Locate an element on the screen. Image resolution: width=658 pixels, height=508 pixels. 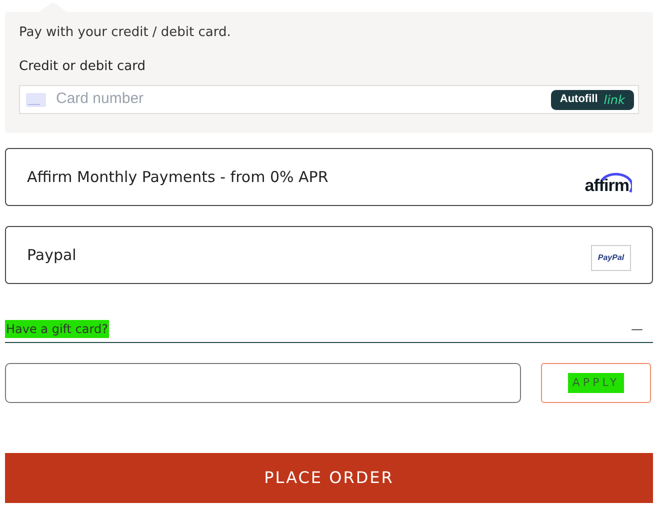
option-label: Affirm Monthly Payments - from 0% APR is located at coordinates (177, 177).